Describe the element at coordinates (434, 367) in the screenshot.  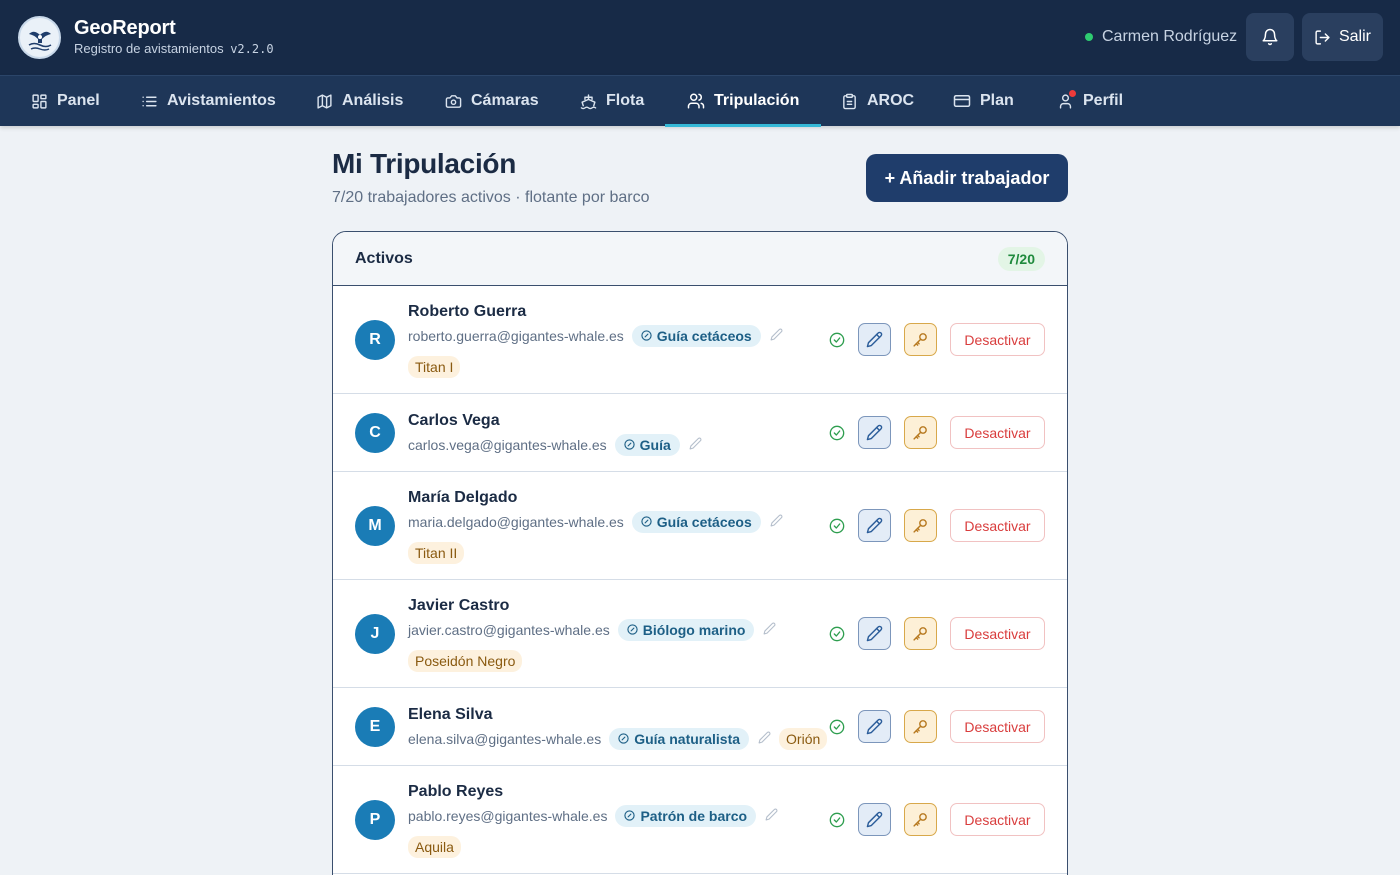
I see `boat-badge: Titan I` at that location.